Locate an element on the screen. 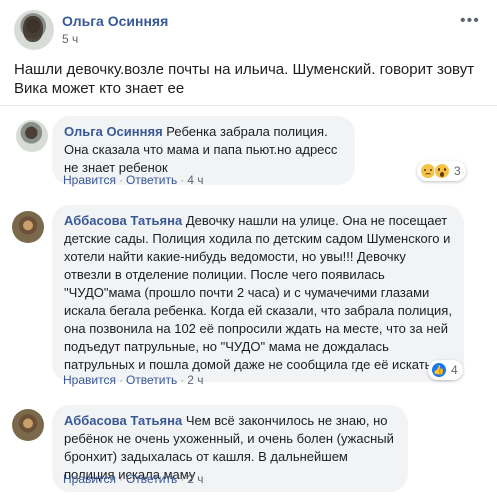 The height and width of the screenshot is (498, 497). reactions-summary: 👍 4 is located at coordinates (445, 370).